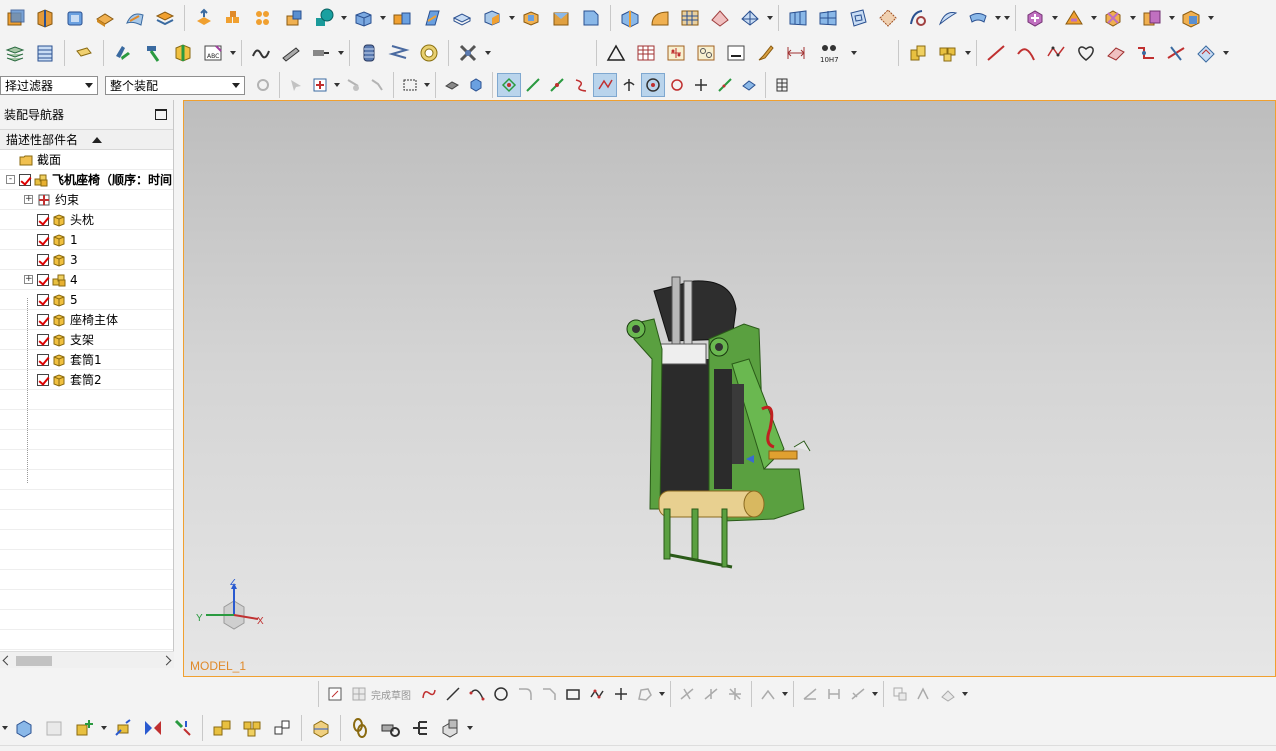 This screenshot has width=1276, height=751. Describe the element at coordinates (183, 728) in the screenshot. I see `explode-view-icon` at that location.